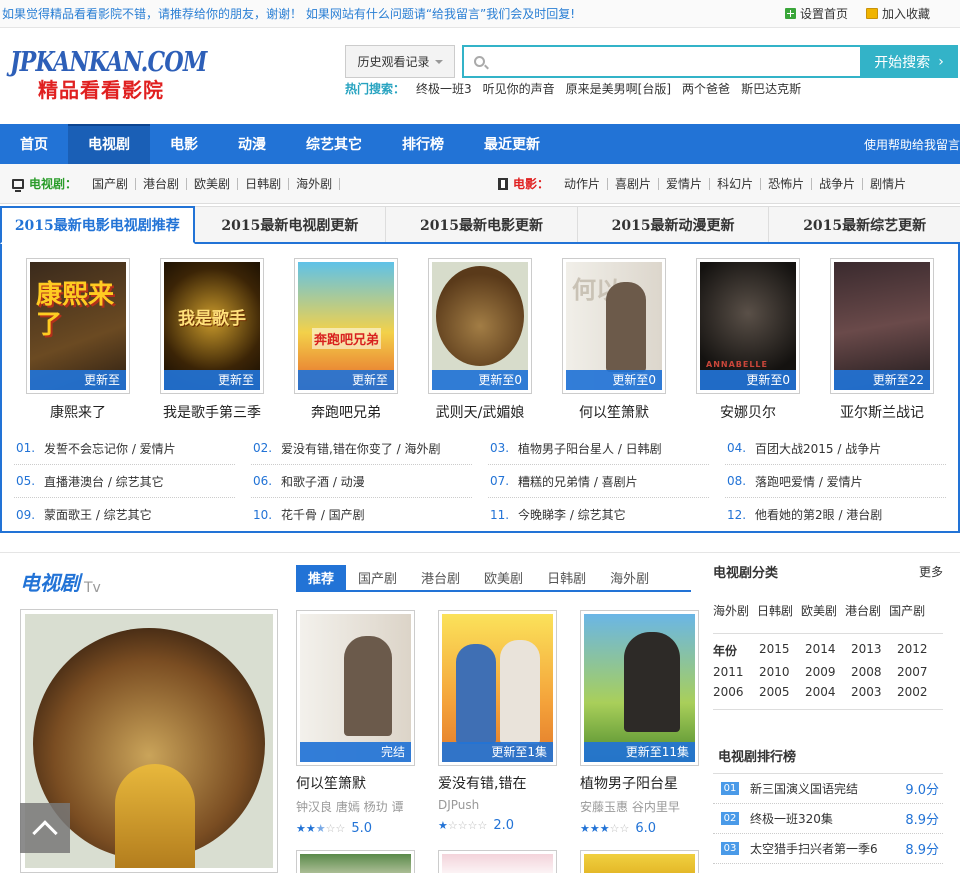 The width and height of the screenshot is (960, 873). Describe the element at coordinates (888, 144) in the screenshot. I see `help-link: 使用帮助` at that location.